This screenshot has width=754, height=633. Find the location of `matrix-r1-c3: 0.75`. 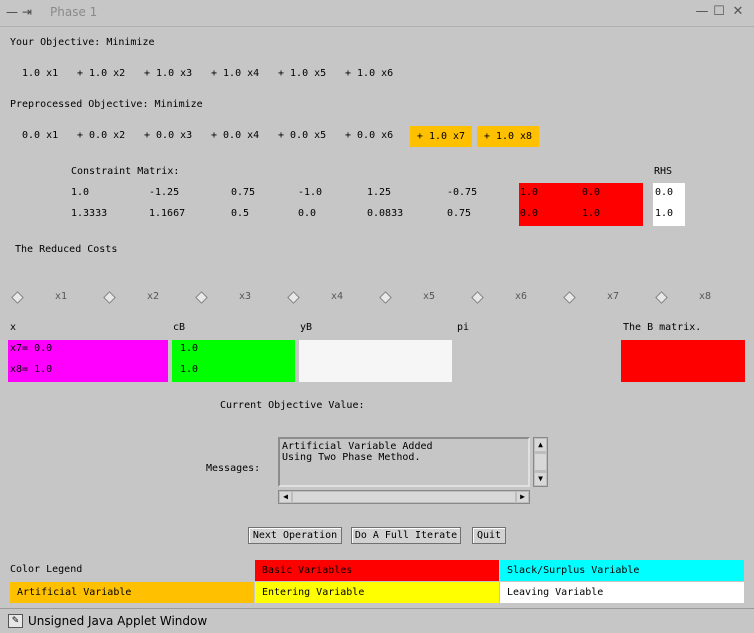

matrix-r1-c3: 0.75 is located at coordinates (243, 192).